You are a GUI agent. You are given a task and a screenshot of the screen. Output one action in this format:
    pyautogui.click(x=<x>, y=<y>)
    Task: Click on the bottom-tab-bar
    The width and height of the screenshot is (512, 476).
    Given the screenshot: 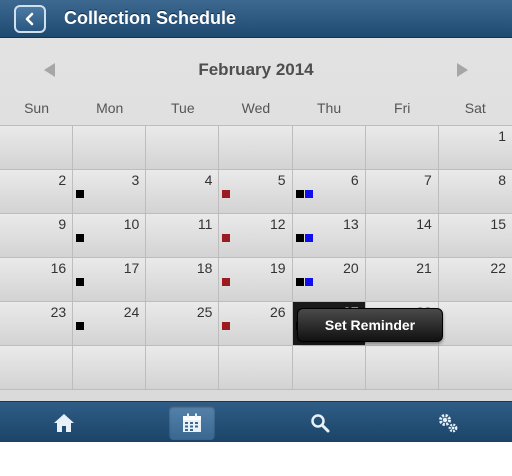 What is the action you would take?
    pyautogui.click(x=256, y=421)
    